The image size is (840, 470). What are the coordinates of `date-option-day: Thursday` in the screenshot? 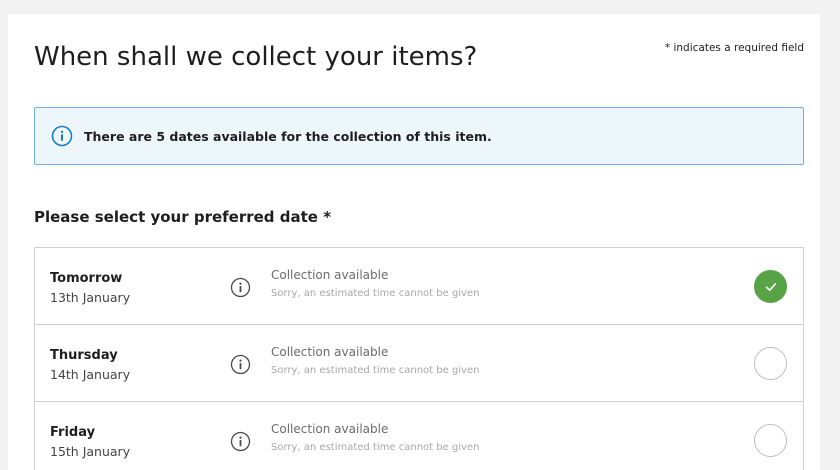 It's located at (84, 355).